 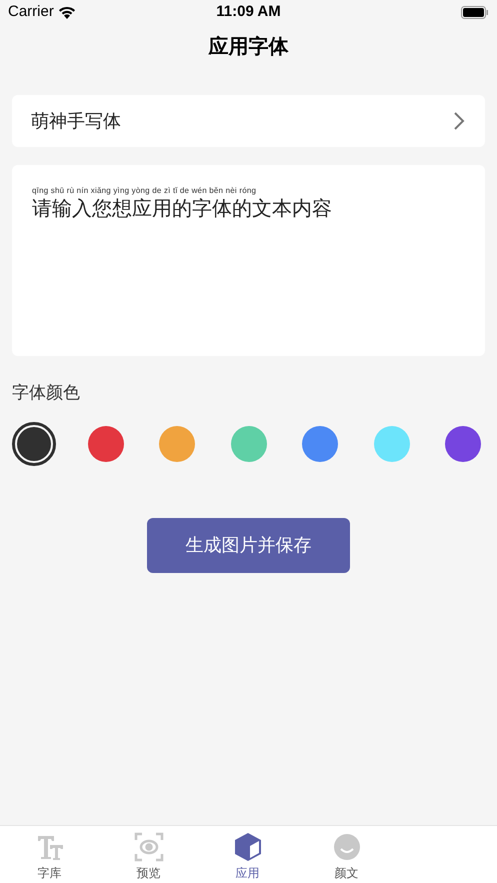 I want to click on save-image-button: 生成图片并保存, so click(x=248, y=545).